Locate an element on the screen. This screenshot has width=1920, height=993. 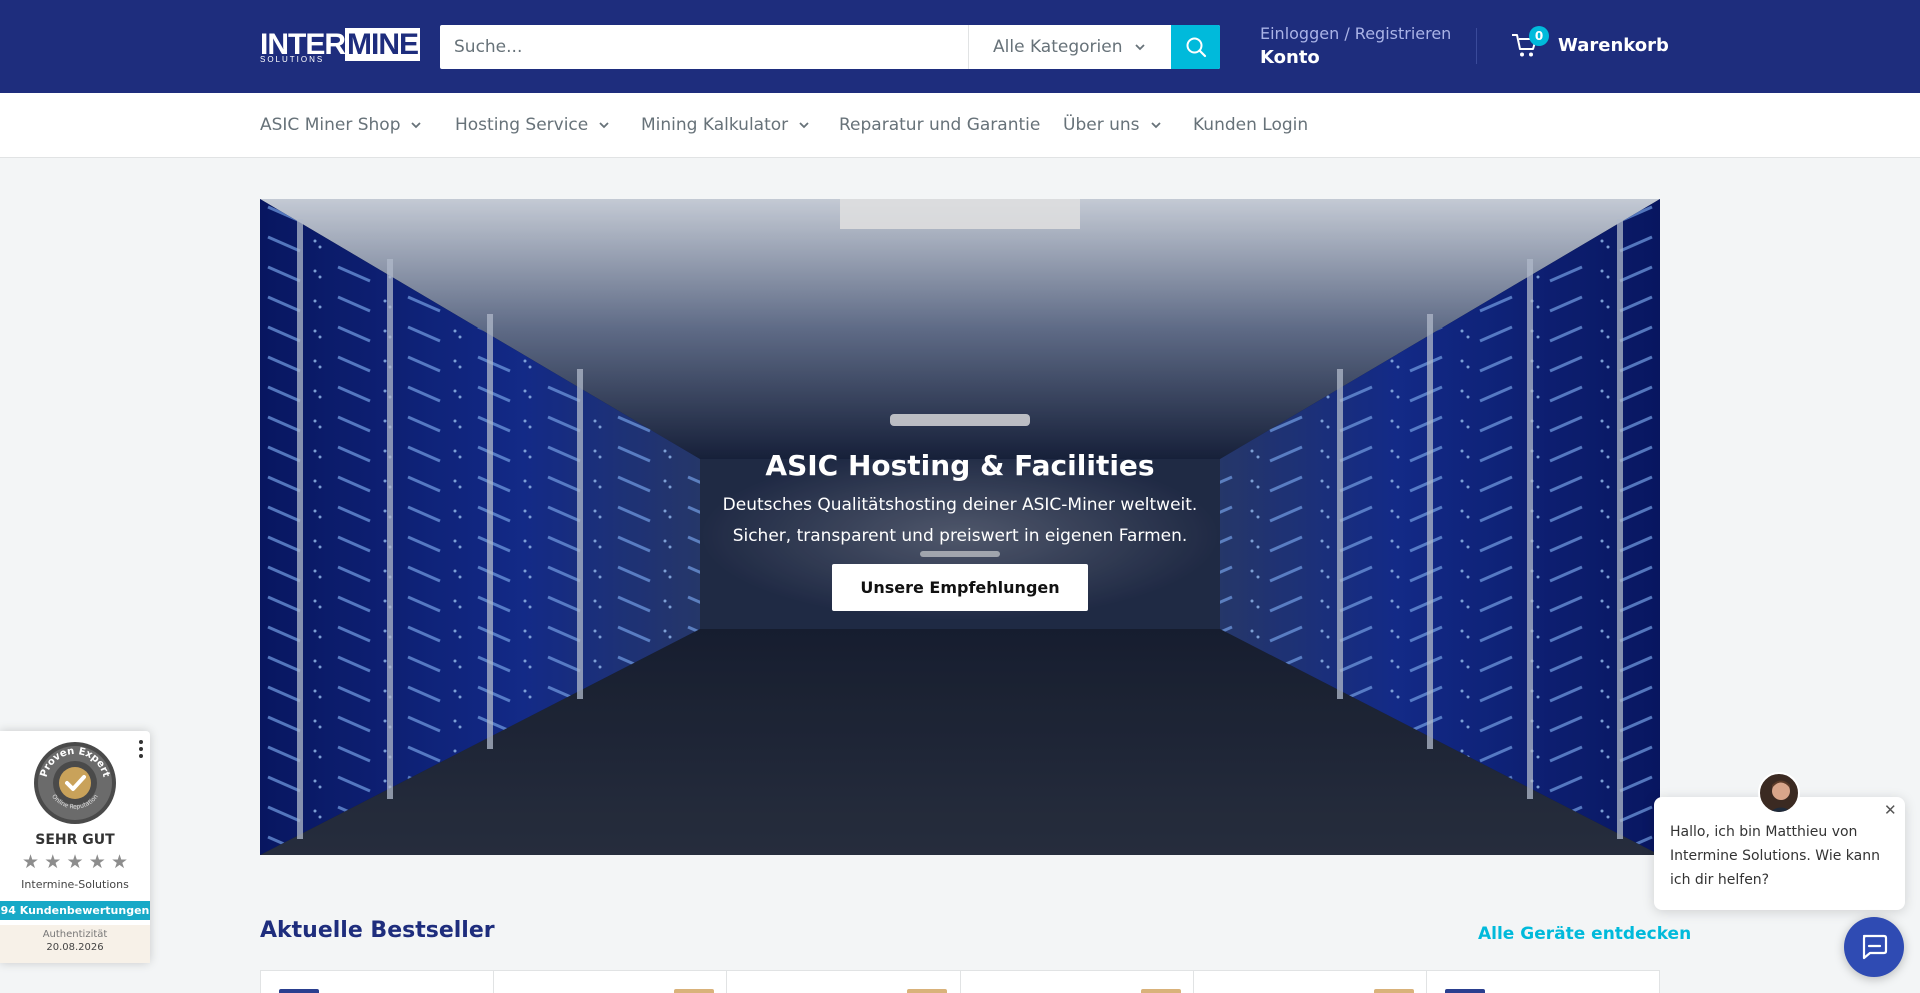
rating-label: SEHR GUT is located at coordinates (75, 840).